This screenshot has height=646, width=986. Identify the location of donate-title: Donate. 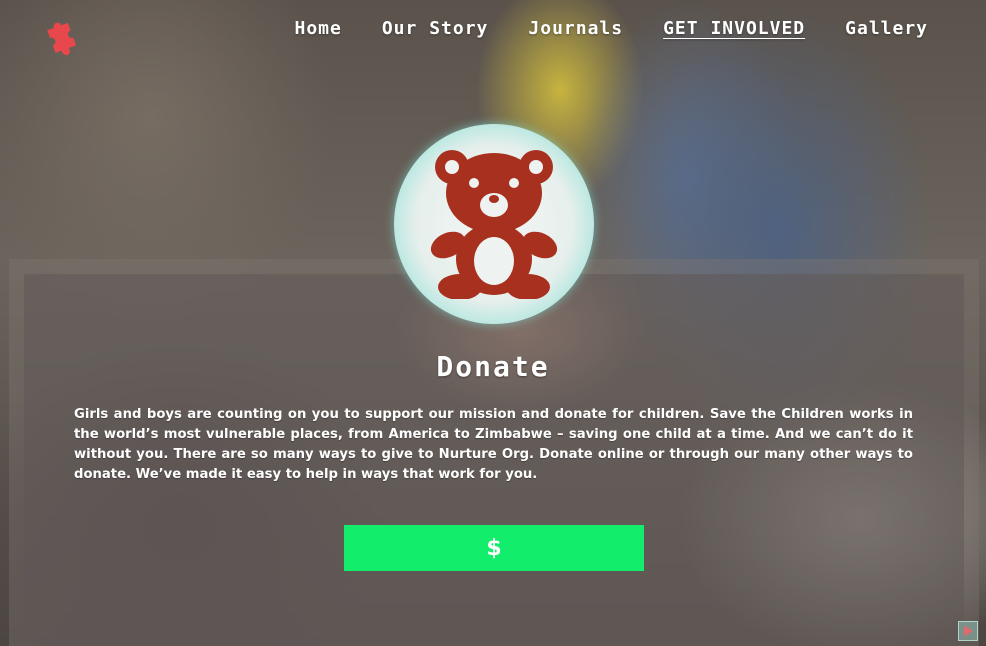
(493, 366).